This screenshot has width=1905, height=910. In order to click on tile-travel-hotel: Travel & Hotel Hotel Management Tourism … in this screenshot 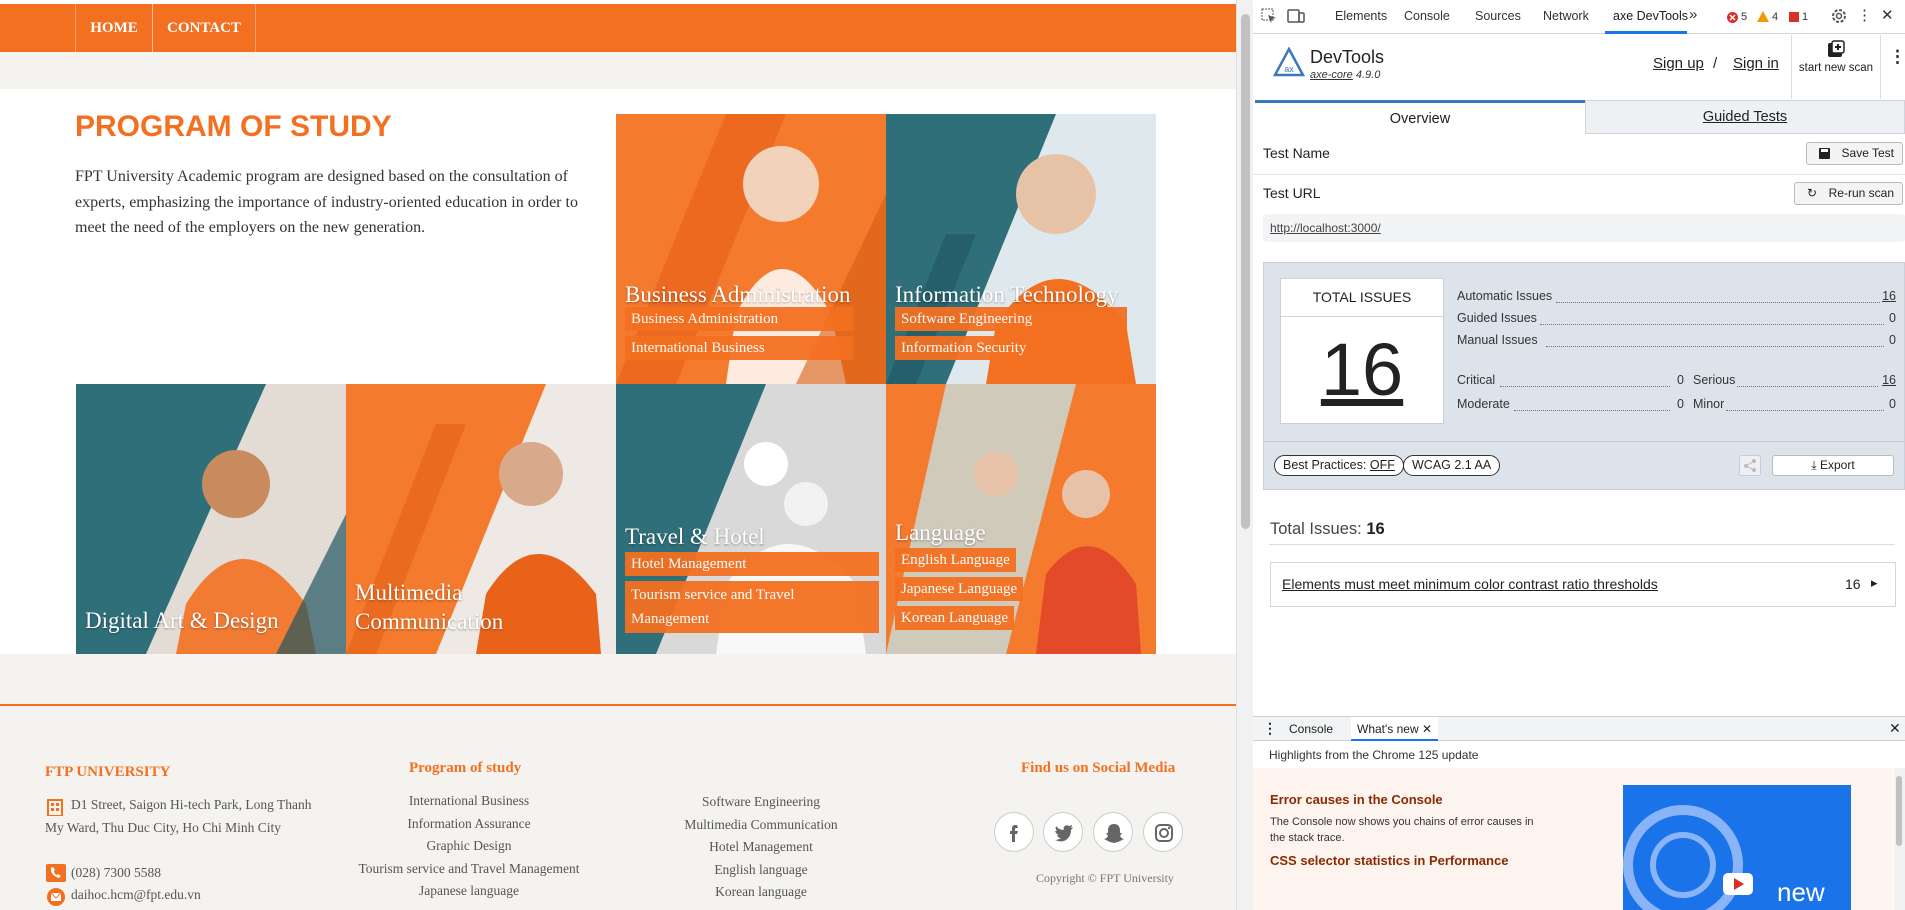, I will do `click(751, 519)`.